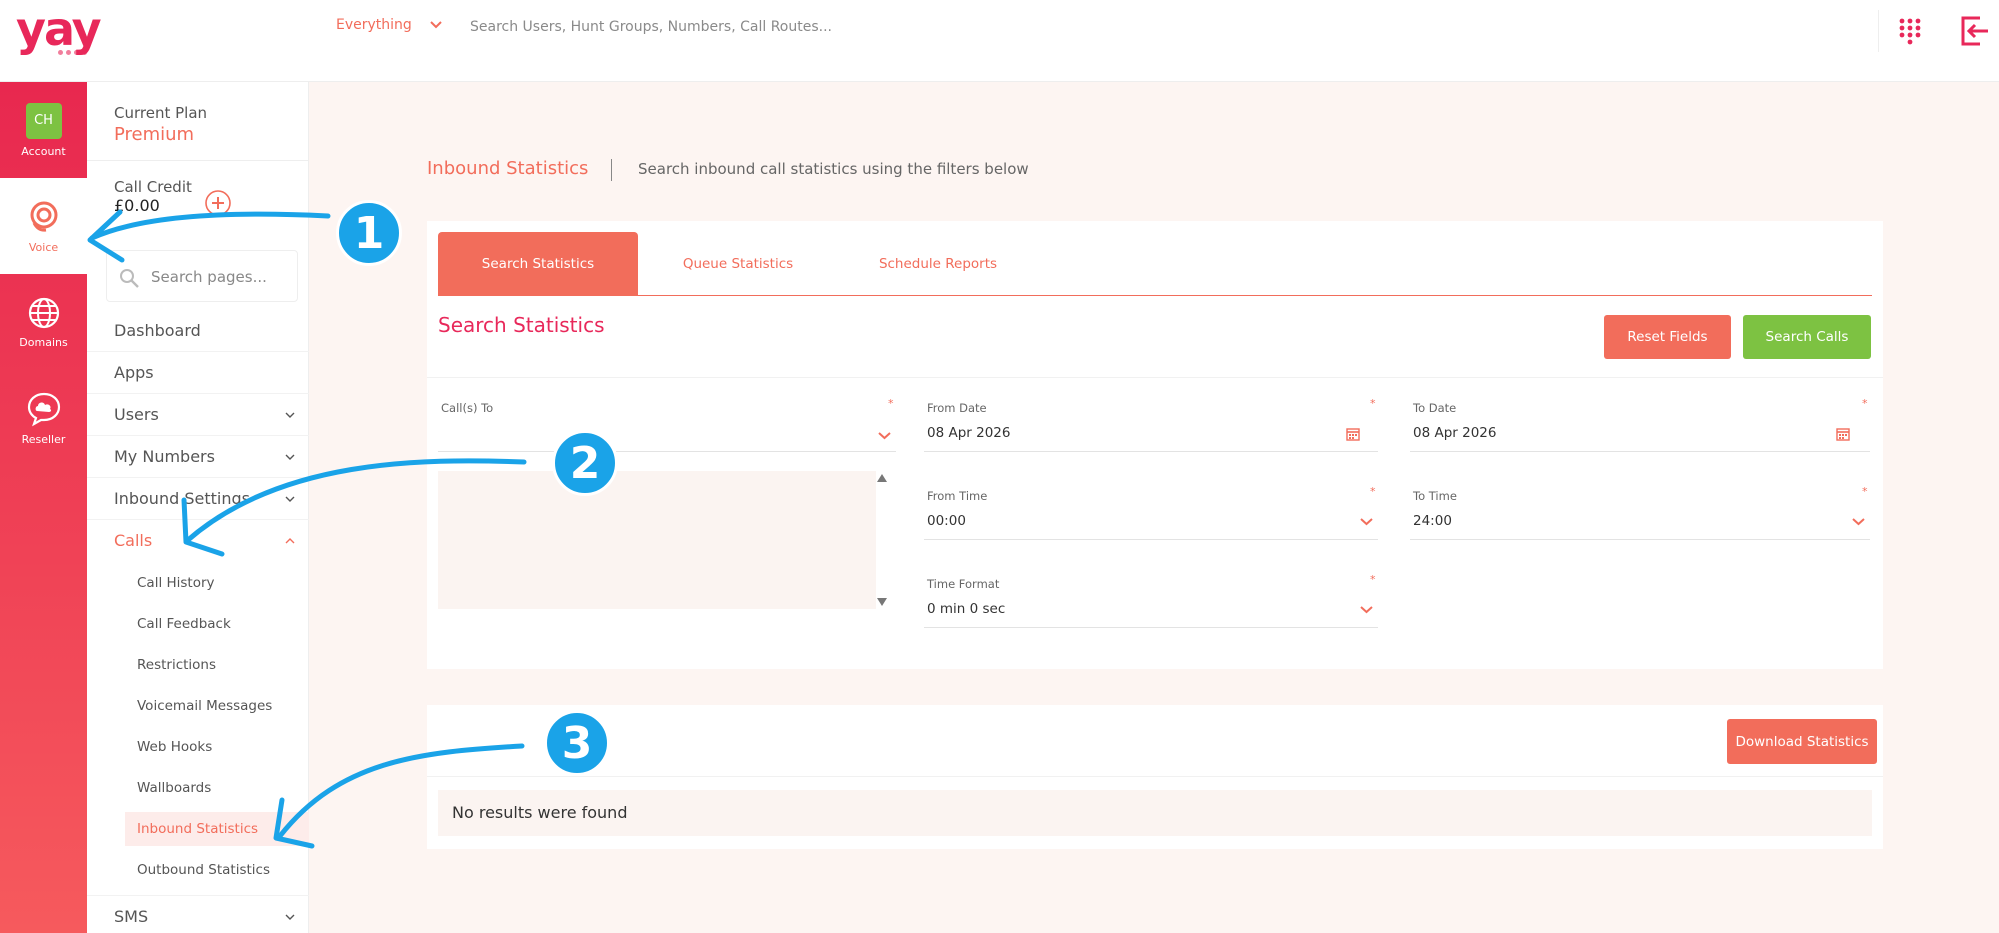 The height and width of the screenshot is (933, 1999). Describe the element at coordinates (1151, 512) in the screenshot. I see `from-time-select: From Time * 00:00` at that location.